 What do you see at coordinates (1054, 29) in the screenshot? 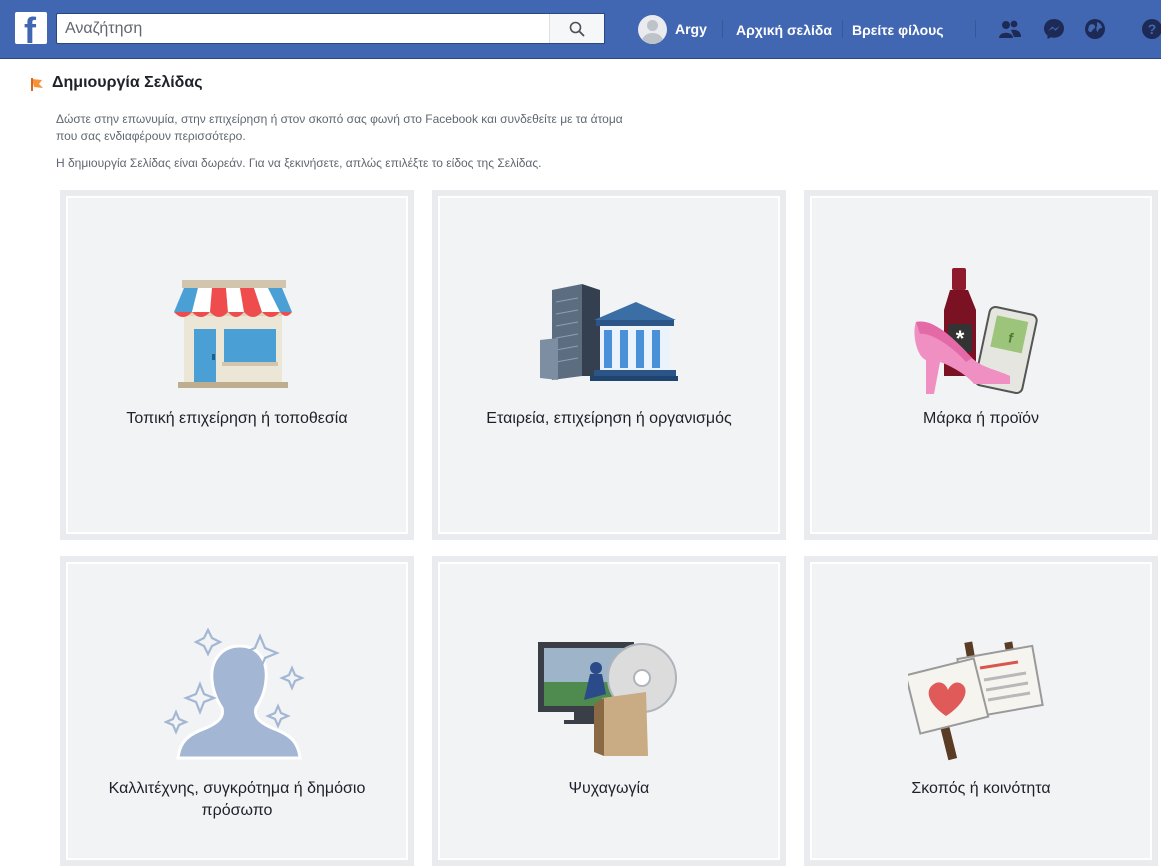
I see `messenger-icon` at bounding box center [1054, 29].